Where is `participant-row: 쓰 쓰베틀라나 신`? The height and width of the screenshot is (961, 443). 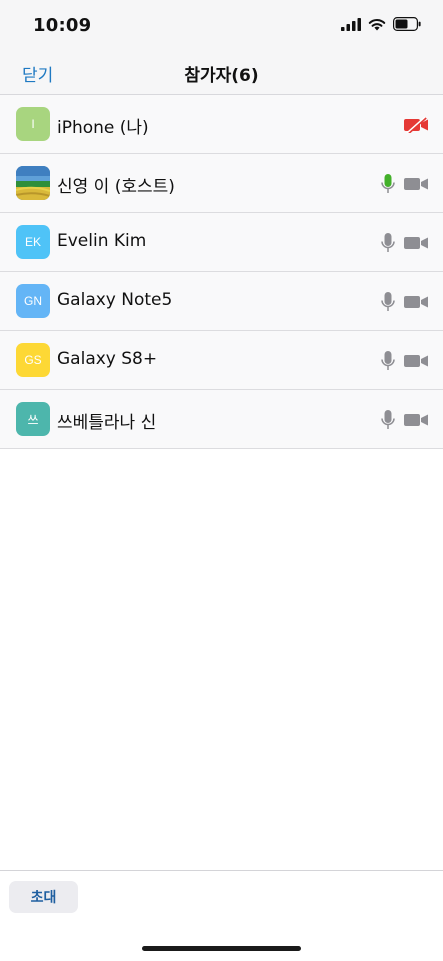 participant-row: 쓰 쓰베틀라나 신 is located at coordinates (221, 419).